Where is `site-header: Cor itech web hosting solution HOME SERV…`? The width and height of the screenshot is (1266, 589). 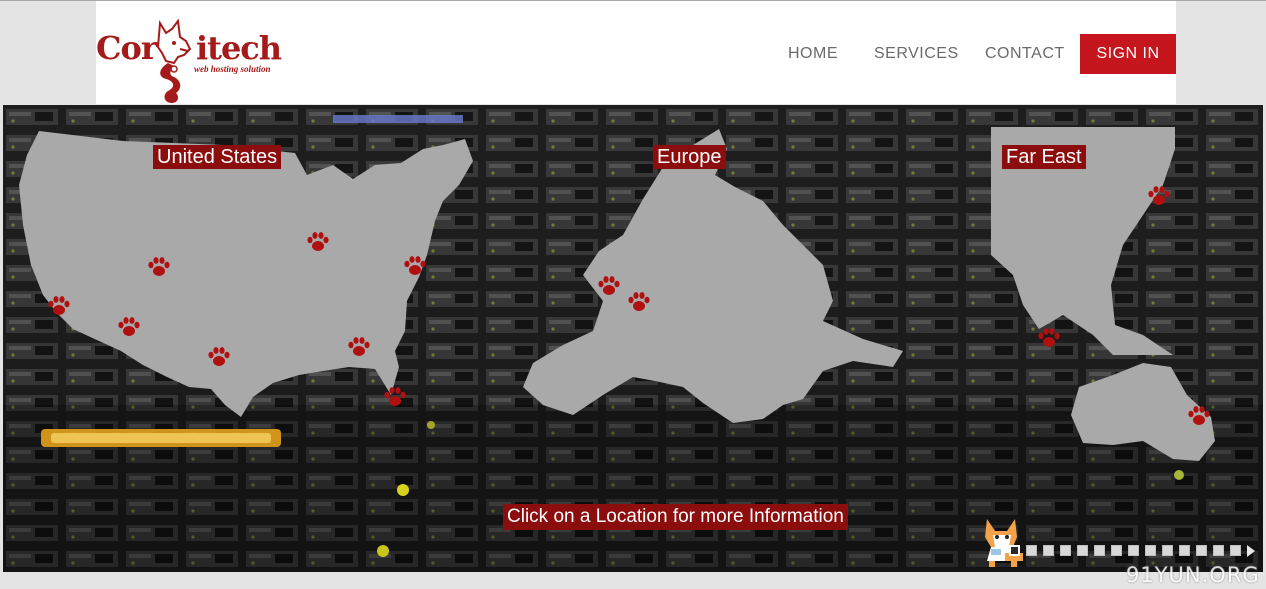 site-header: Cor itech web hosting solution HOME SERV… is located at coordinates (636, 52).